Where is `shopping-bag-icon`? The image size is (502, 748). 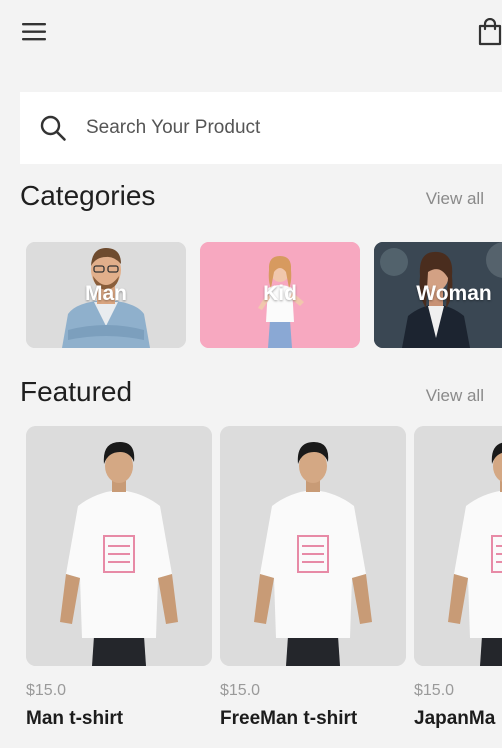 shopping-bag-icon is located at coordinates (490, 32).